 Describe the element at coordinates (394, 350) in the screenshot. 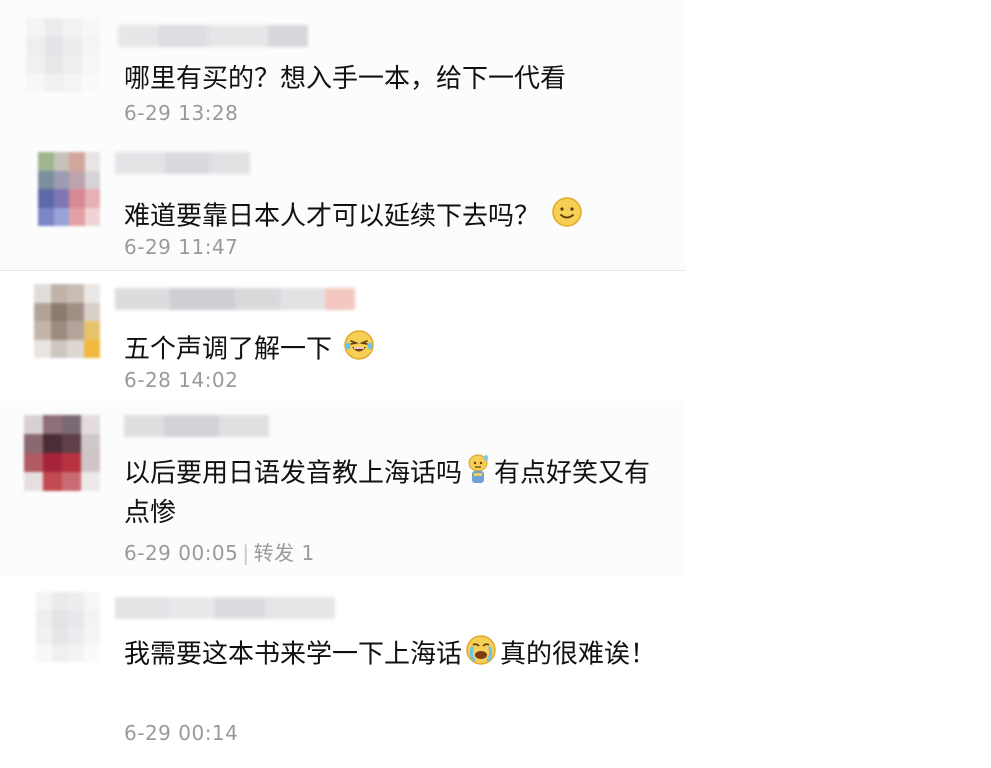

I see `comment-text: 五个声调了解一下` at that location.